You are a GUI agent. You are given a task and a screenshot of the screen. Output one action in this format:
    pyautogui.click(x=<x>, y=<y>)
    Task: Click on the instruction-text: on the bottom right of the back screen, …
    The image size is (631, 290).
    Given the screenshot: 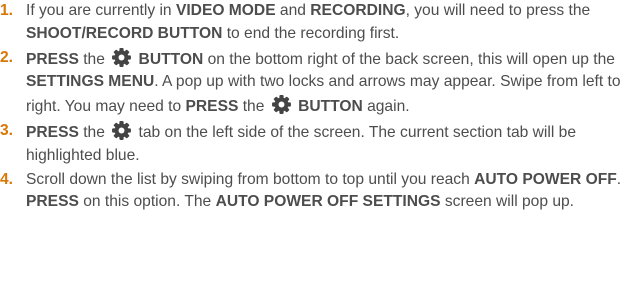 What is the action you would take?
    pyautogui.click(x=411, y=59)
    